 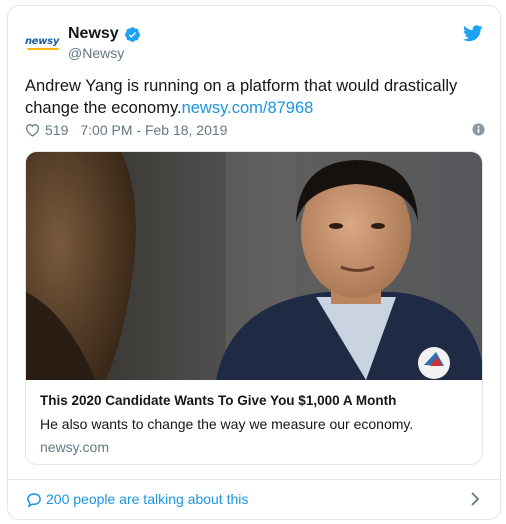 I want to click on conversation-footer: 200 people are talking about this, so click(x=254, y=499).